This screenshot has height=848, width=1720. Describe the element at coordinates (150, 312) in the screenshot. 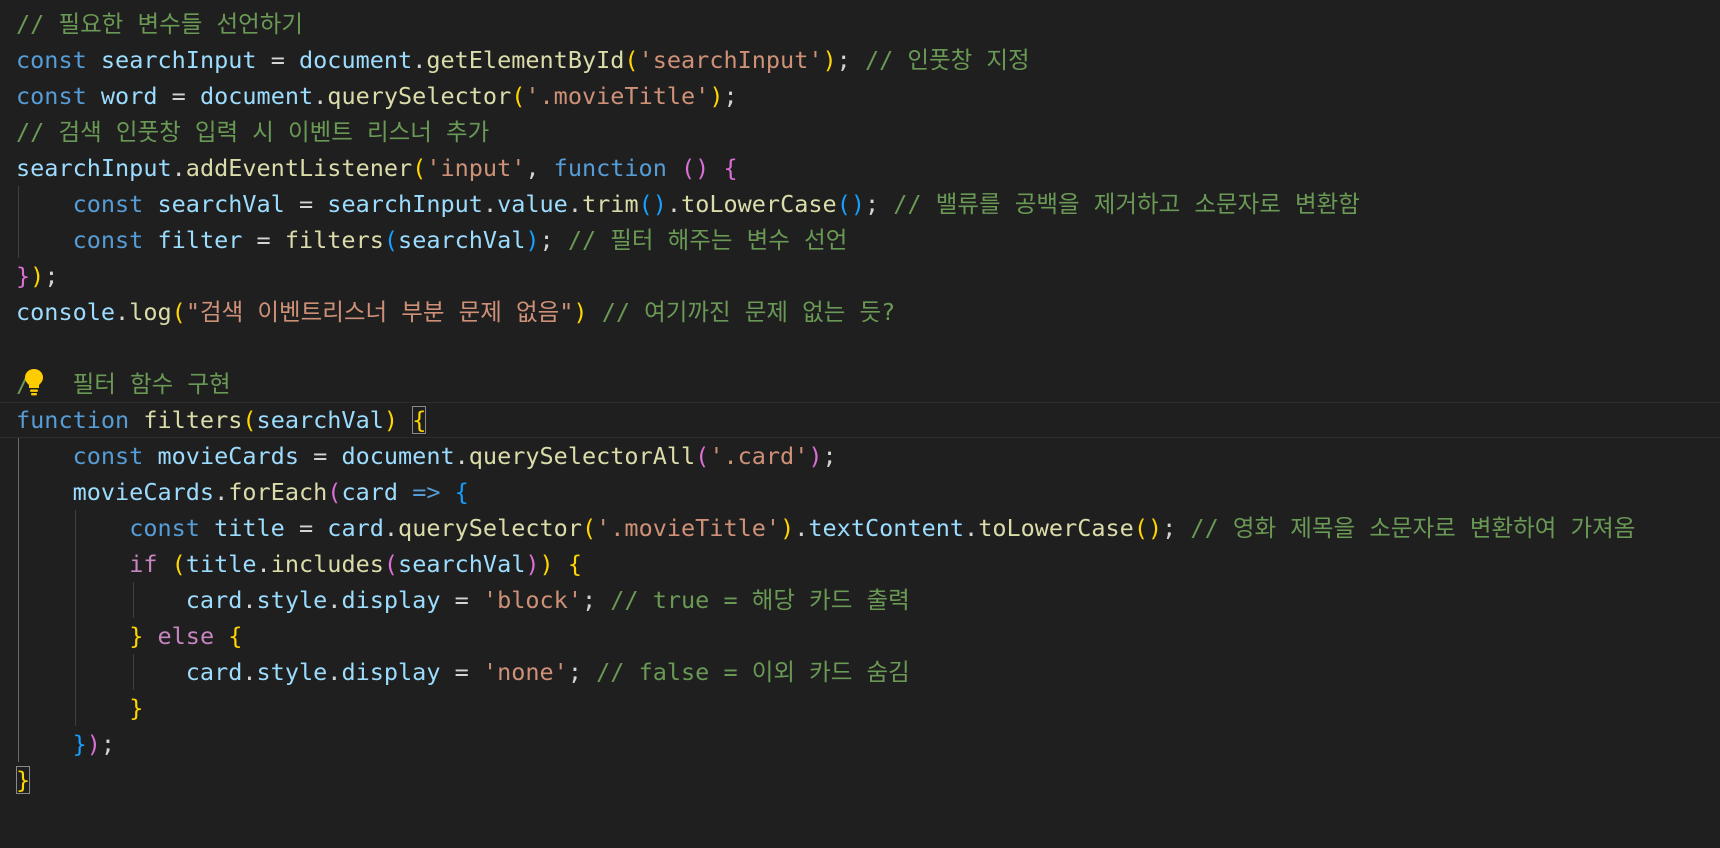

I see `code-token: log` at that location.